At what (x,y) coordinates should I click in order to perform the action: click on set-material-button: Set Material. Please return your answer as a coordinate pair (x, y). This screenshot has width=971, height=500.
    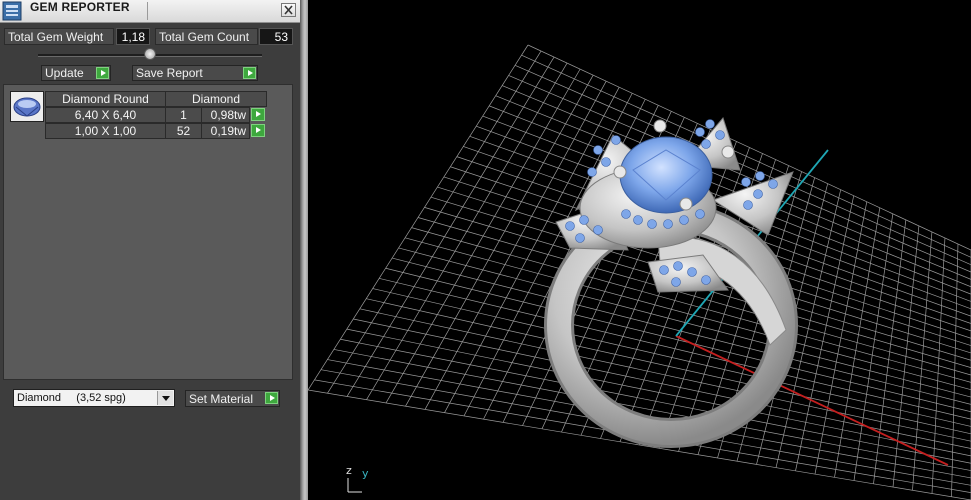
    Looking at the image, I should click on (232, 398).